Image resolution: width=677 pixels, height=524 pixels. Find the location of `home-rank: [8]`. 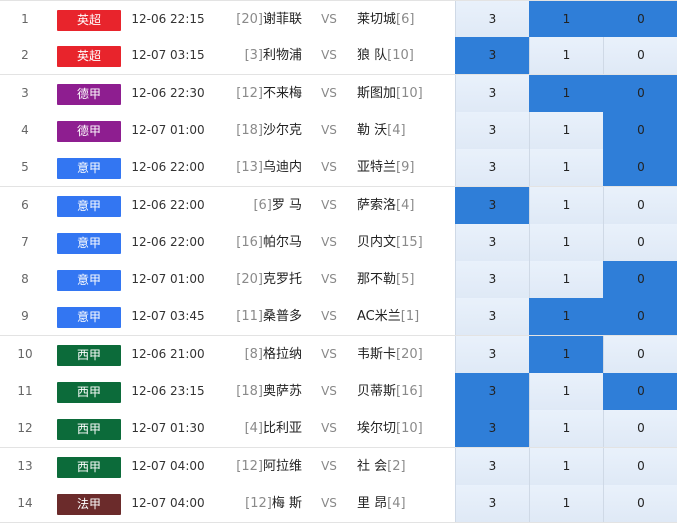

home-rank: [8] is located at coordinates (253, 354).